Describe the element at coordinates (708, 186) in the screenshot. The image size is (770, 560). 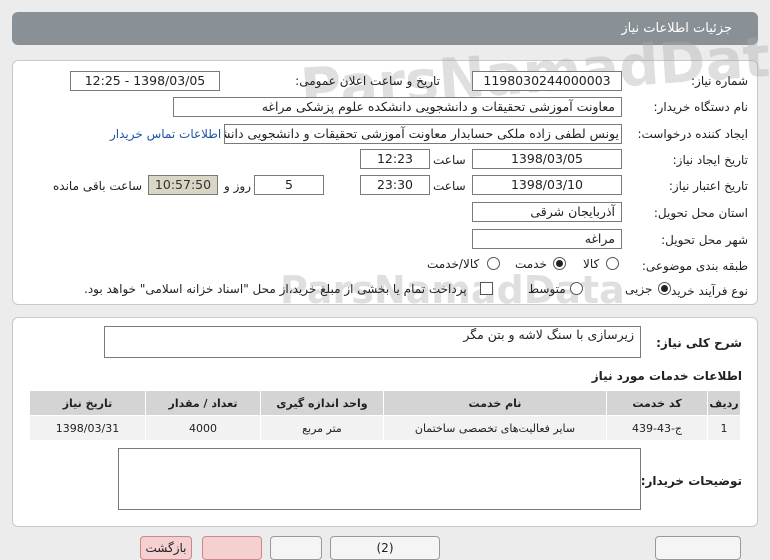
I see `validity-date-label: تاریخ اعتبار نیاز:` at that location.